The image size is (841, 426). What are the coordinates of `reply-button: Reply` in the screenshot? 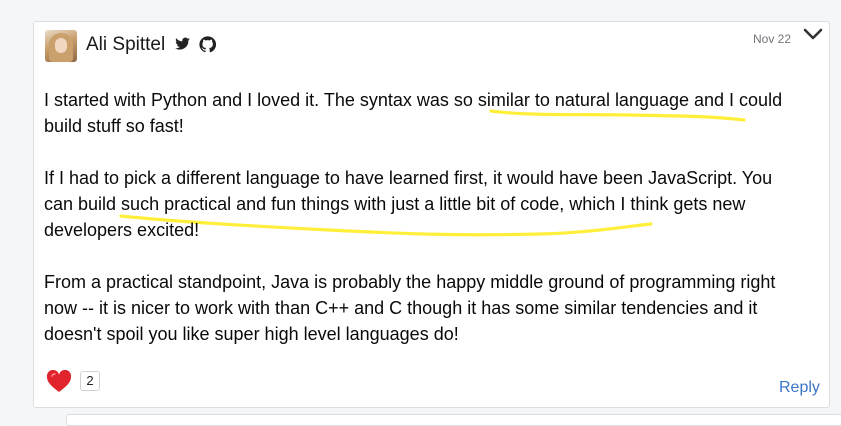 It's located at (799, 388).